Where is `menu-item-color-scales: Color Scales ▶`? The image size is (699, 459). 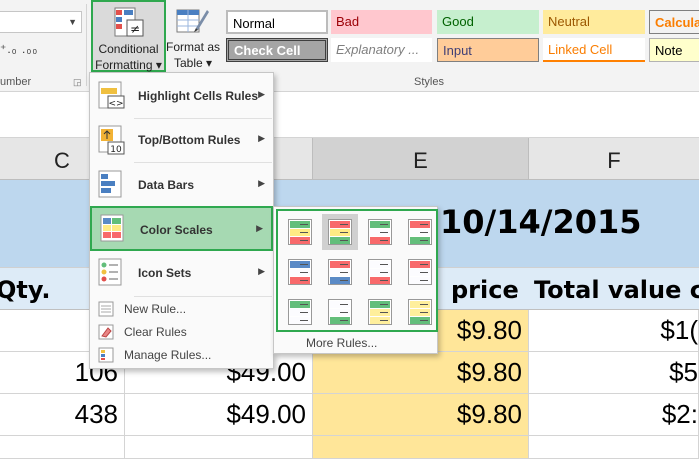
menu-item-color-scales: Color Scales ▶ is located at coordinates (181, 228).